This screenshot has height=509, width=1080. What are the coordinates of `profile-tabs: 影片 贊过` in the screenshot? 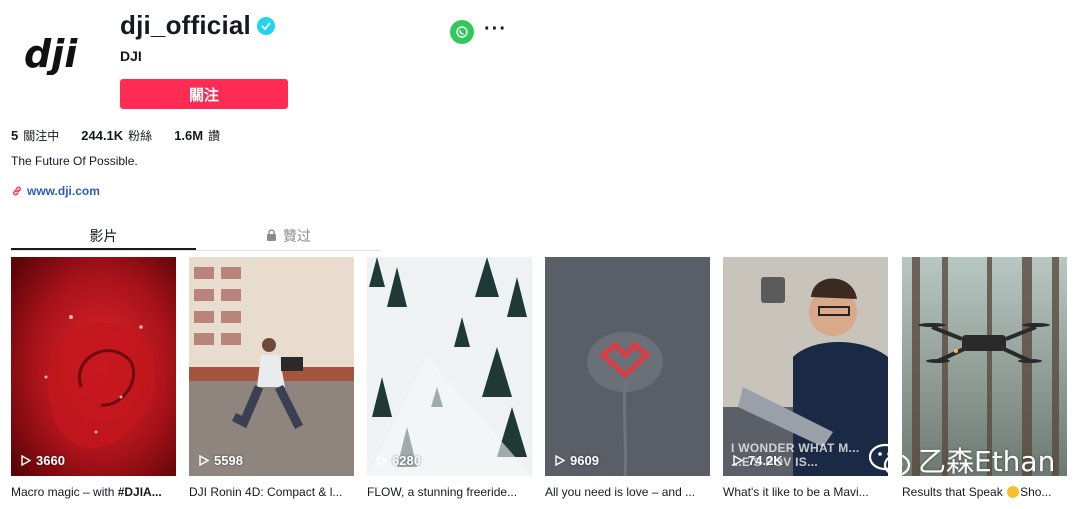 It's located at (196, 235).